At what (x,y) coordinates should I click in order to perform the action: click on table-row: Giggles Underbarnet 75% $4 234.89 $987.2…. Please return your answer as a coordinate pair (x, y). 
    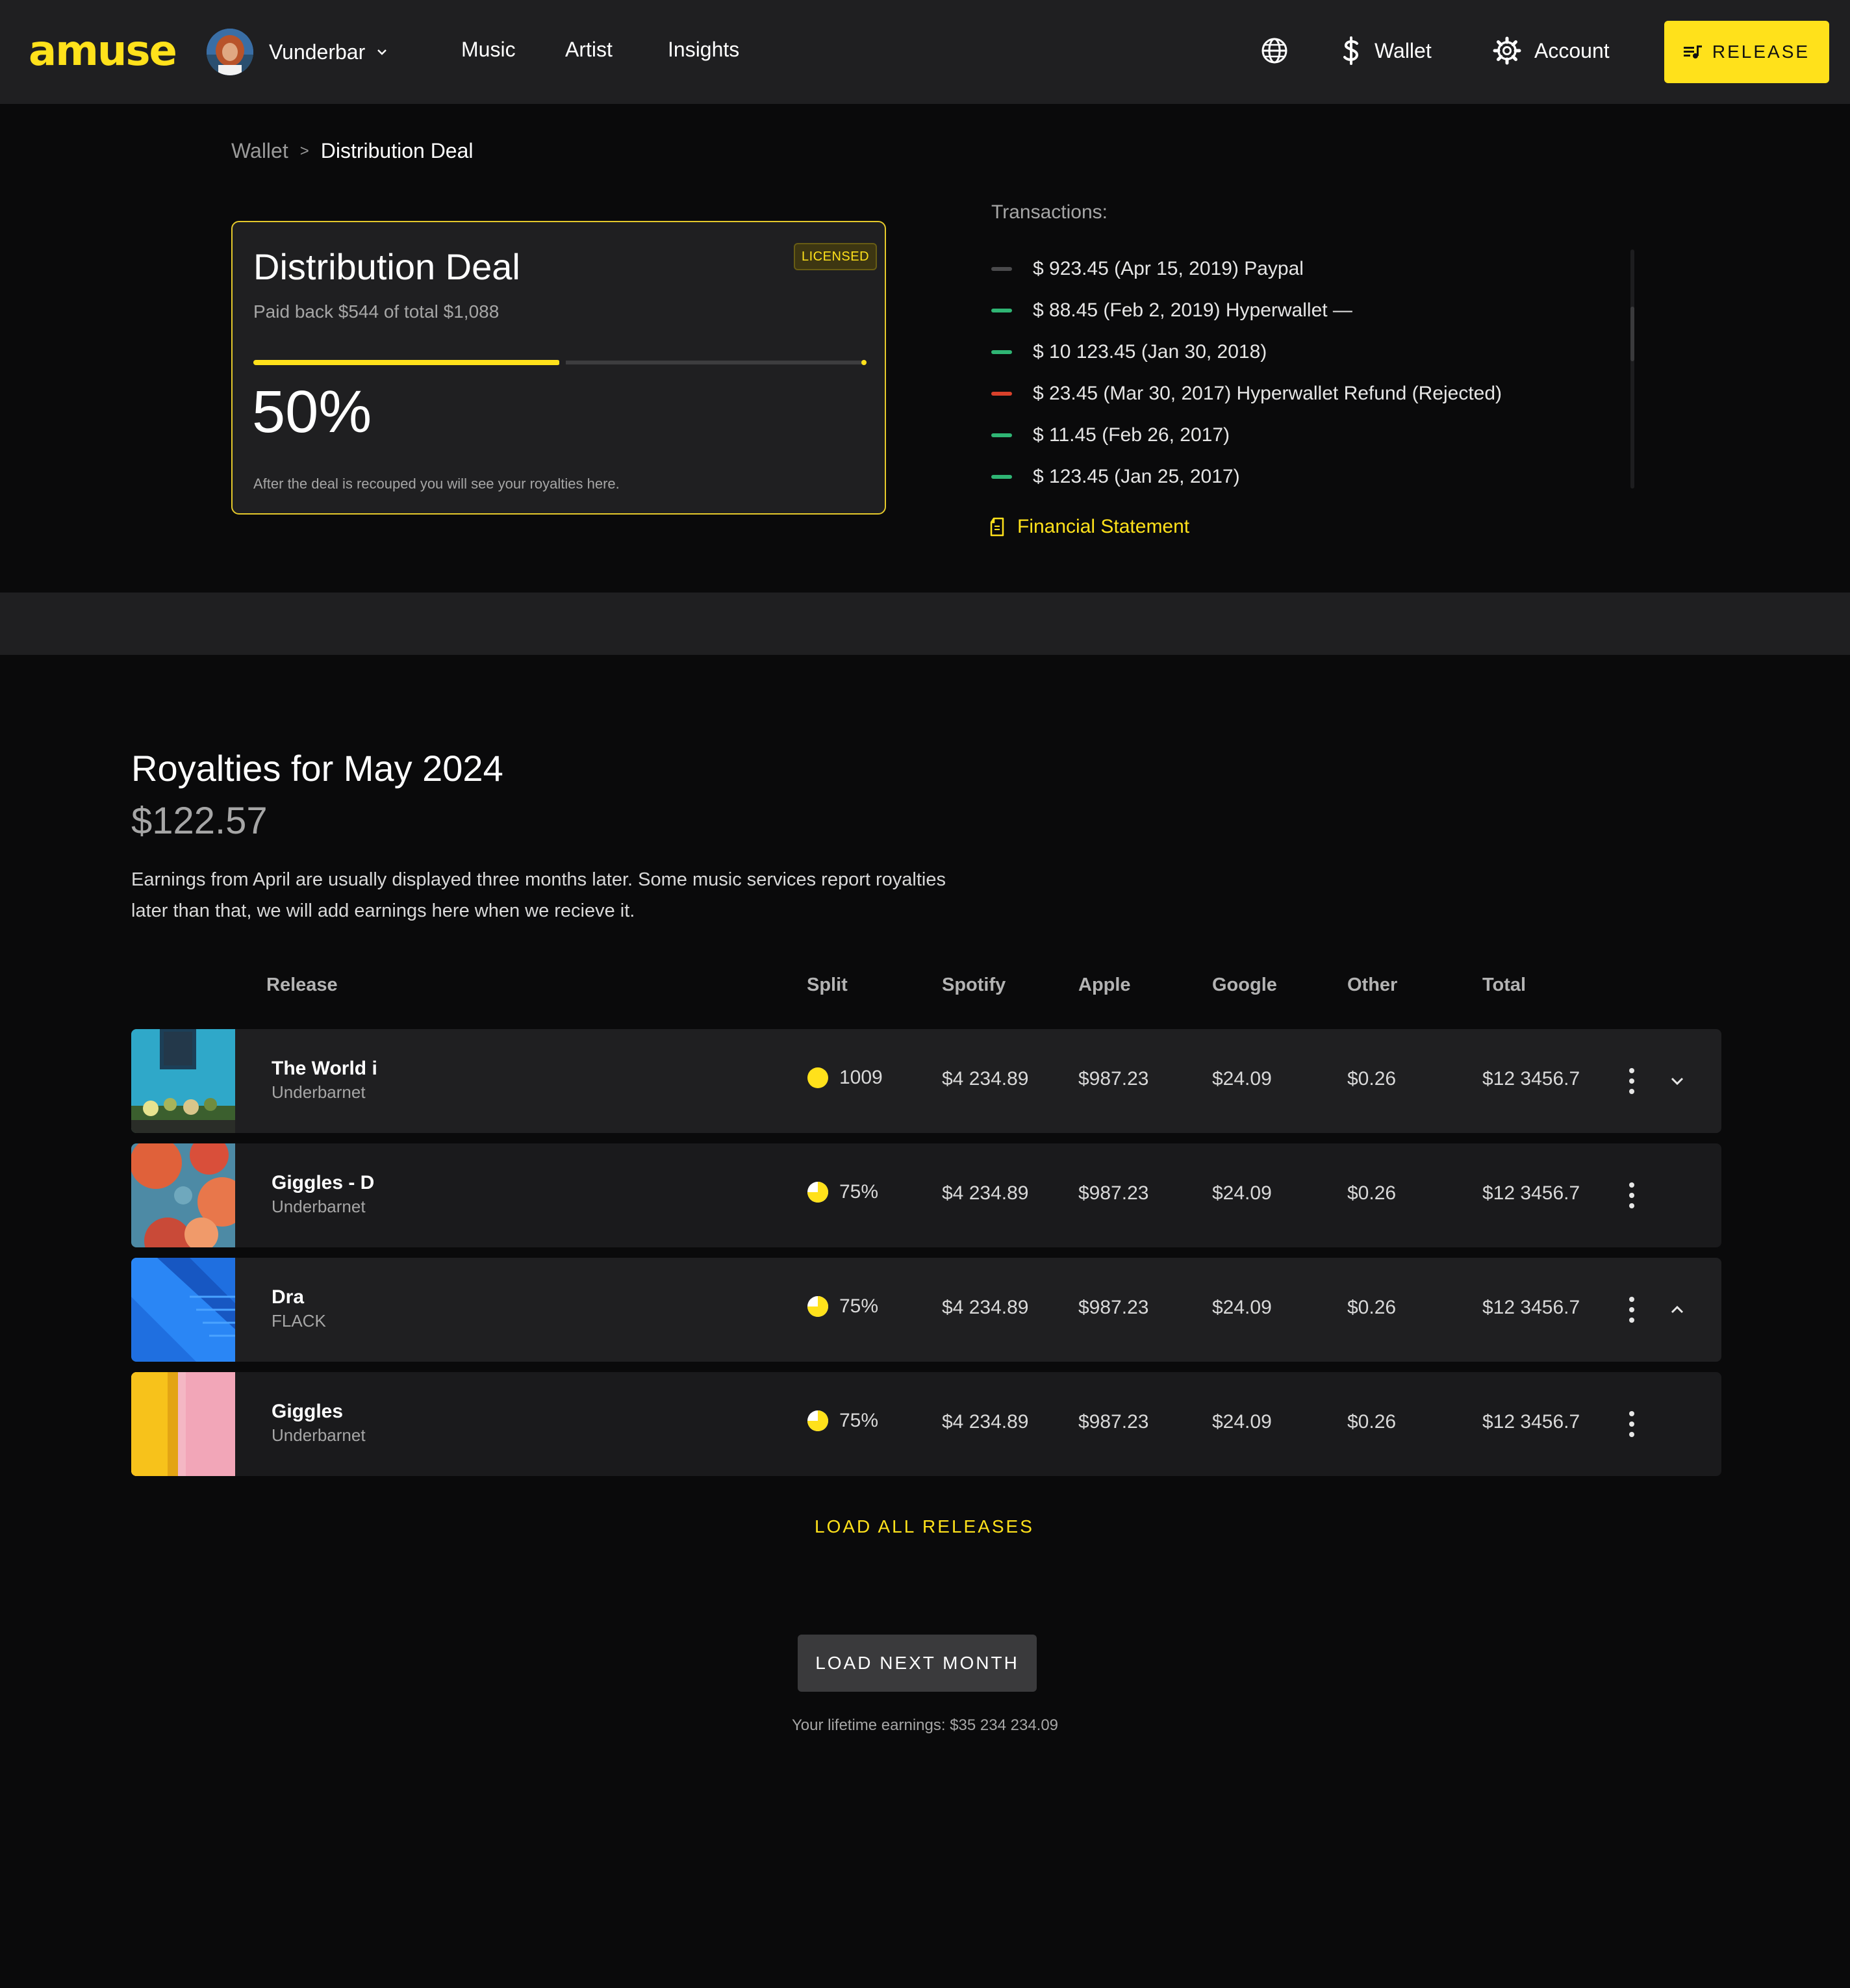
    Looking at the image, I should click on (926, 1424).